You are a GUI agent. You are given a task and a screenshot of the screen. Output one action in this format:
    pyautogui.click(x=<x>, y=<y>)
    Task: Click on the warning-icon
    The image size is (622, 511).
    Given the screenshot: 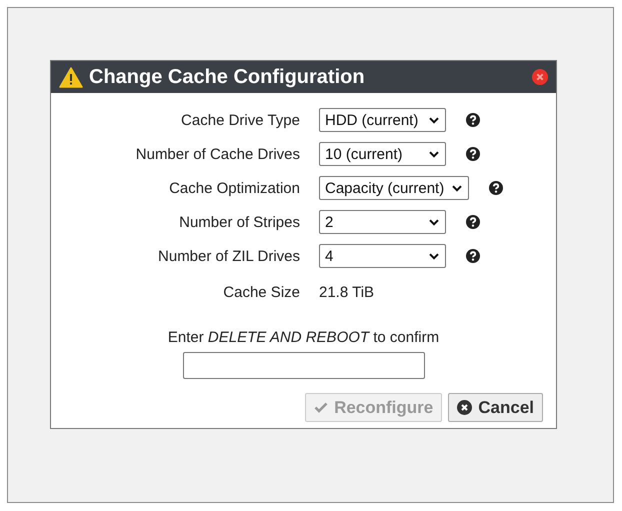 What is the action you would take?
    pyautogui.click(x=71, y=77)
    